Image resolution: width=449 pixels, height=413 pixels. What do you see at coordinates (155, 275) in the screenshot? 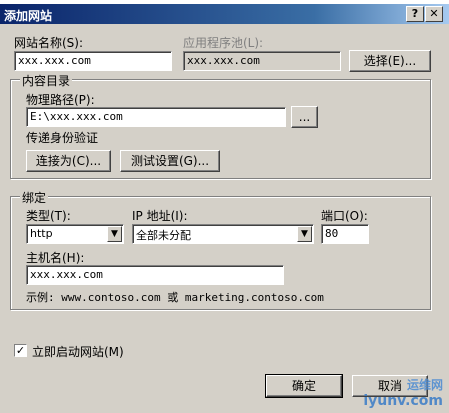
I see `hostname-input: xxx.xxx.com` at bounding box center [155, 275].